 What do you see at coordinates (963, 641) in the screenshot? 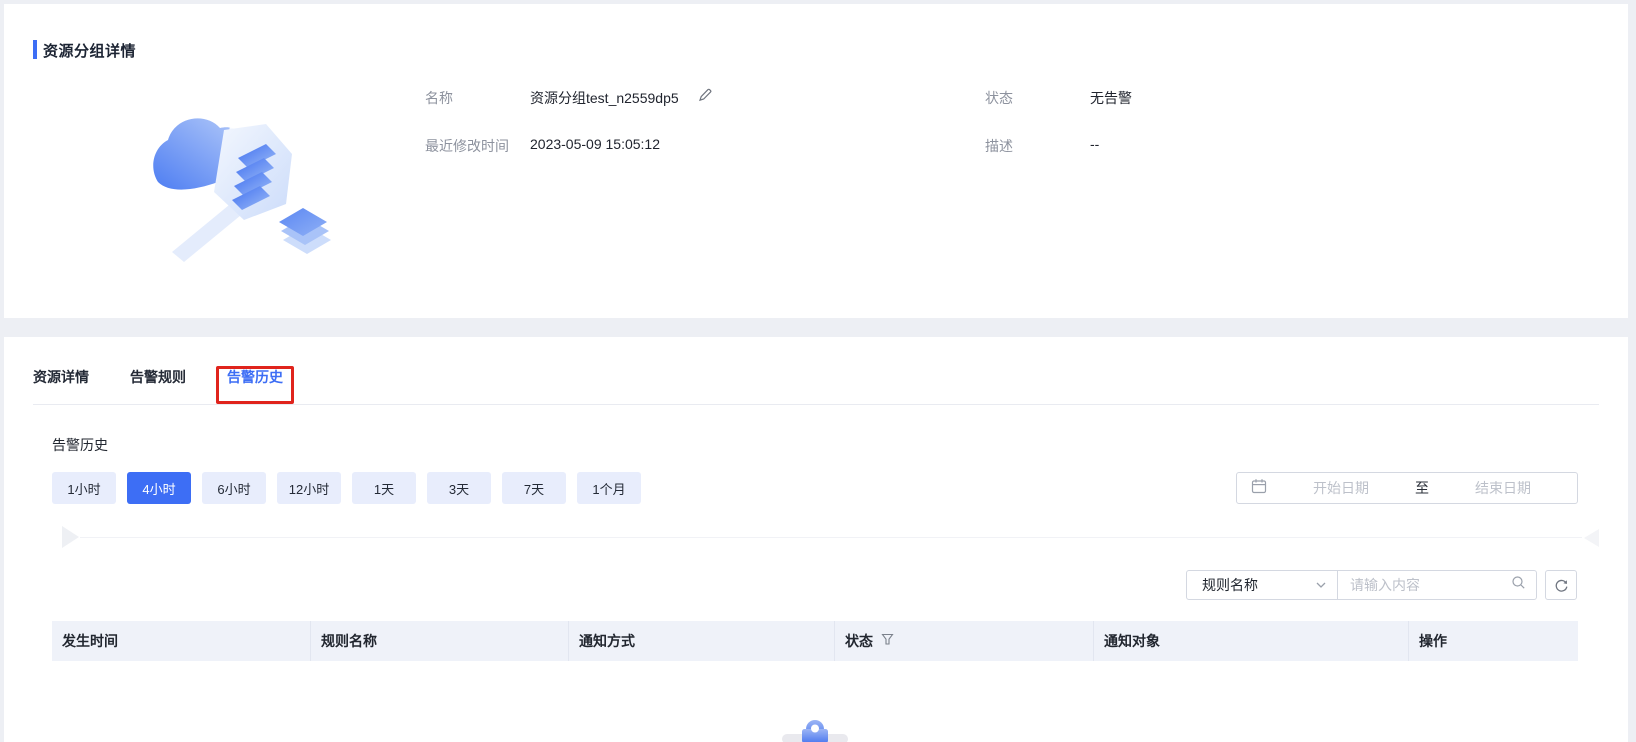
I see `column-header-status: 状态` at bounding box center [963, 641].